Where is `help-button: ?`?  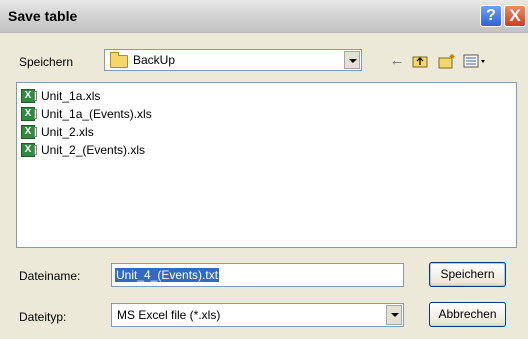
help-button: ? is located at coordinates (491, 16).